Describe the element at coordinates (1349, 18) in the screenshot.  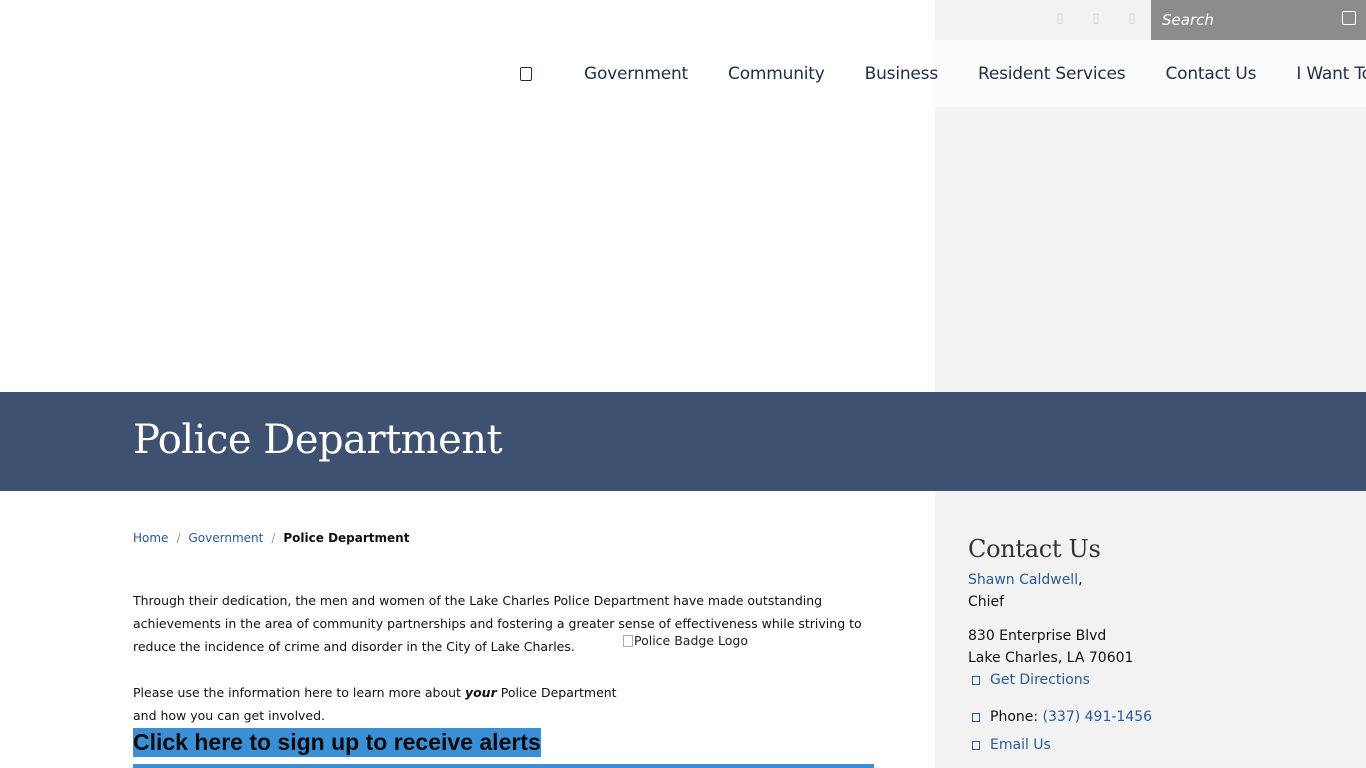
I see `search-icon` at that location.